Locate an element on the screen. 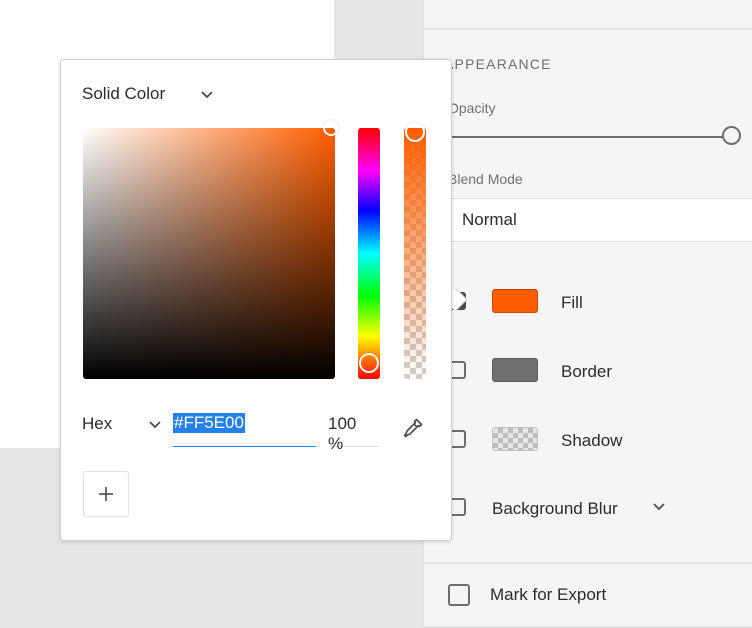 The height and width of the screenshot is (628, 752). section-divider is located at coordinates (588, 29).